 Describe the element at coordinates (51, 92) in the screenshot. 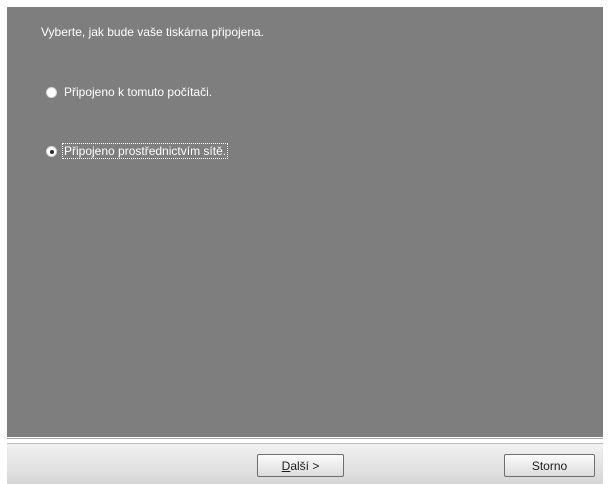

I see `radio-unchecked-icon` at that location.